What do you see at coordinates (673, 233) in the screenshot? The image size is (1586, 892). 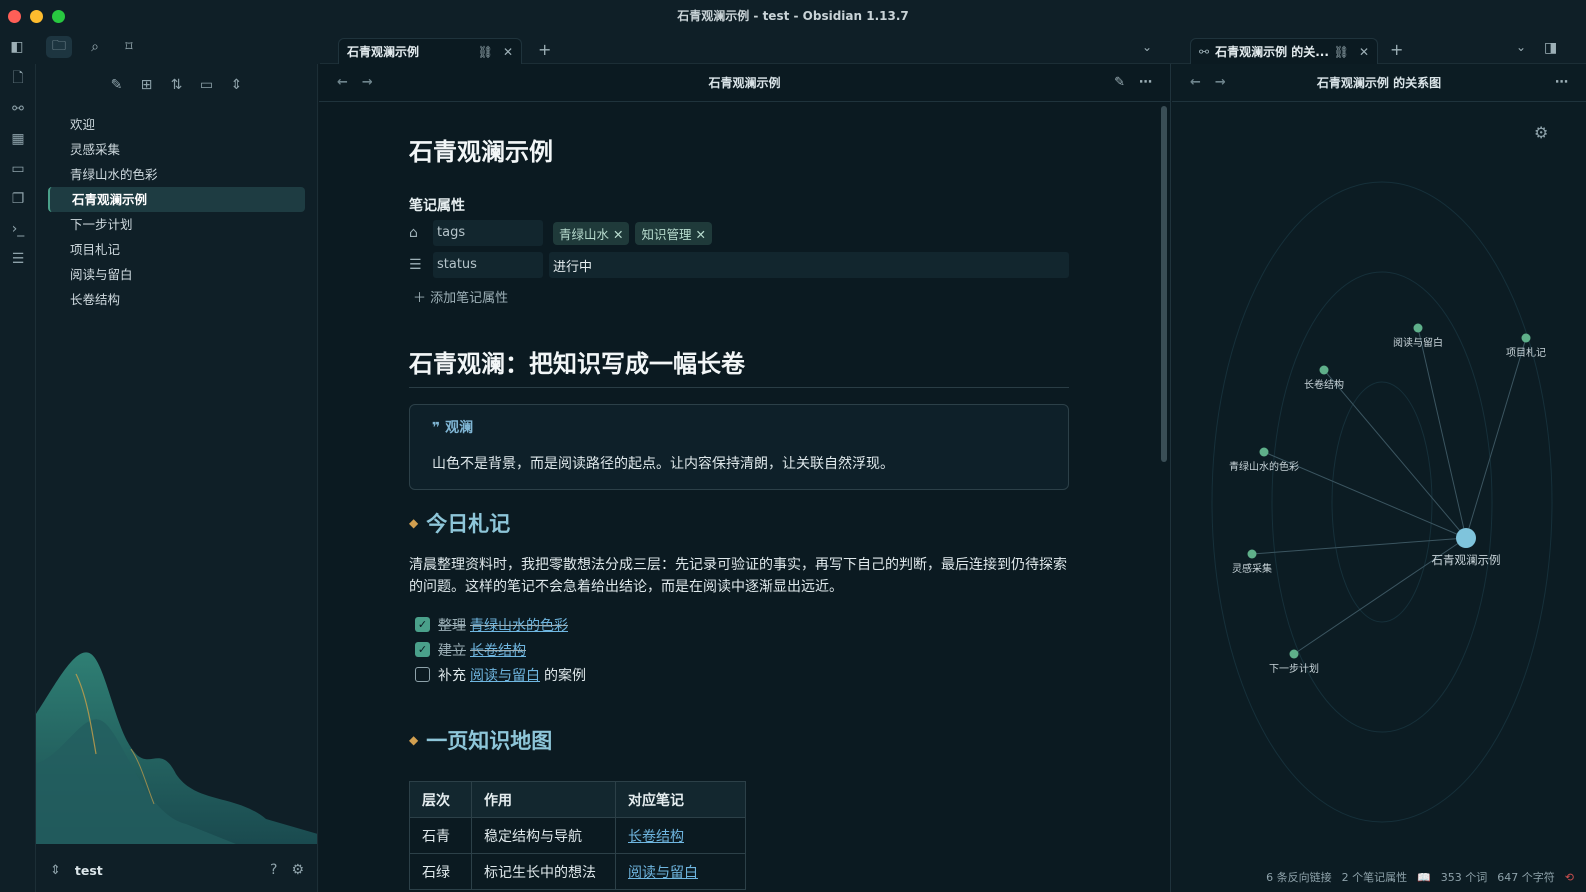 I see `tag-pill: 知识管理 ✕` at bounding box center [673, 233].